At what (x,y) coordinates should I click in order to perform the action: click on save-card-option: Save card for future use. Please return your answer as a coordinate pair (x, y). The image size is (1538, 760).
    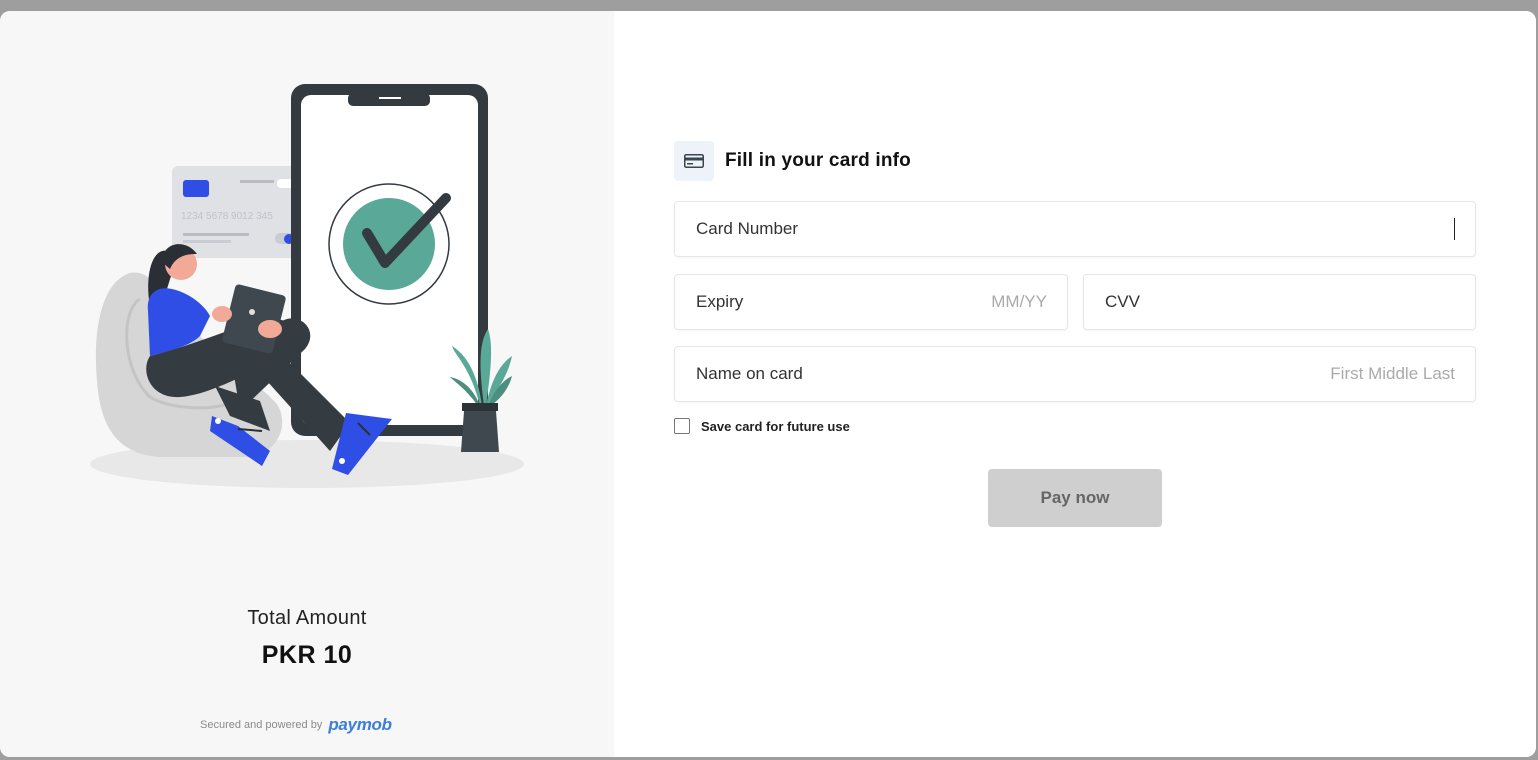
    Looking at the image, I should click on (762, 426).